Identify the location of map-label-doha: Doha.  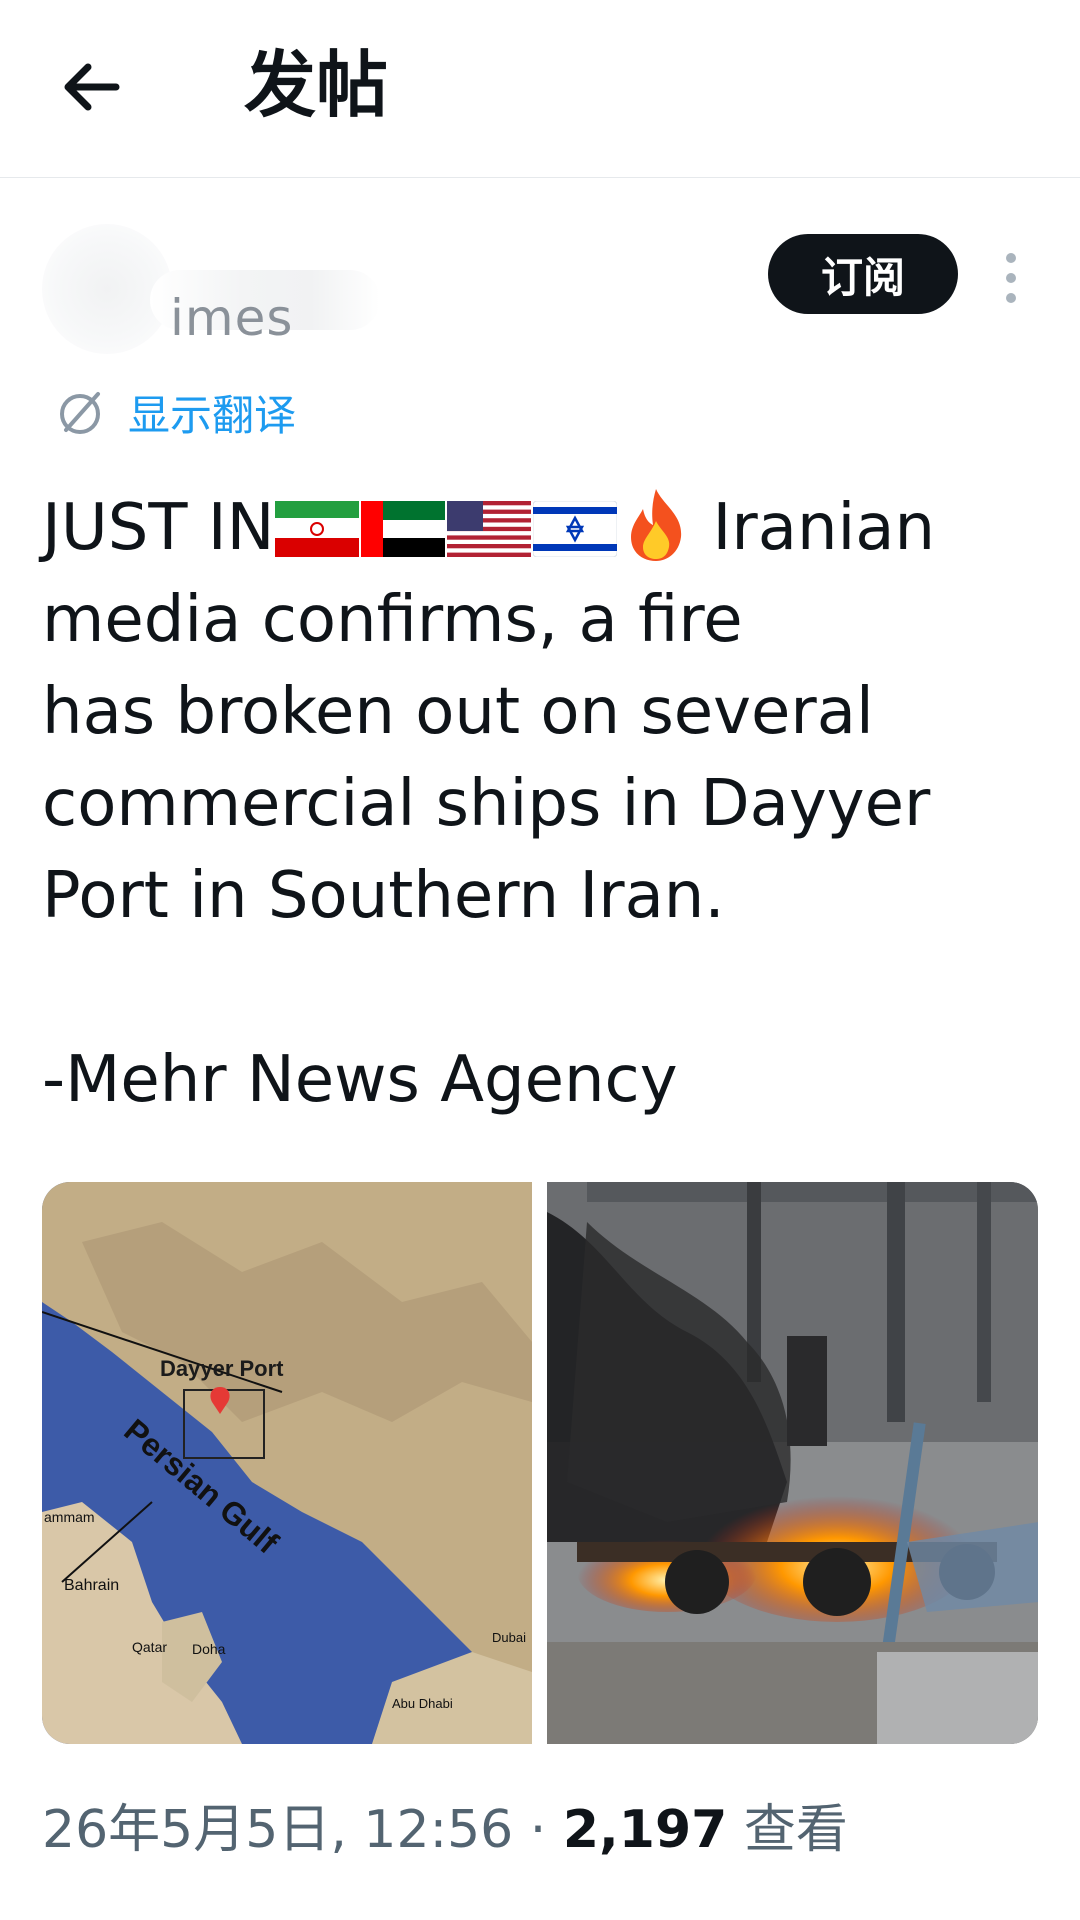
(209, 1649).